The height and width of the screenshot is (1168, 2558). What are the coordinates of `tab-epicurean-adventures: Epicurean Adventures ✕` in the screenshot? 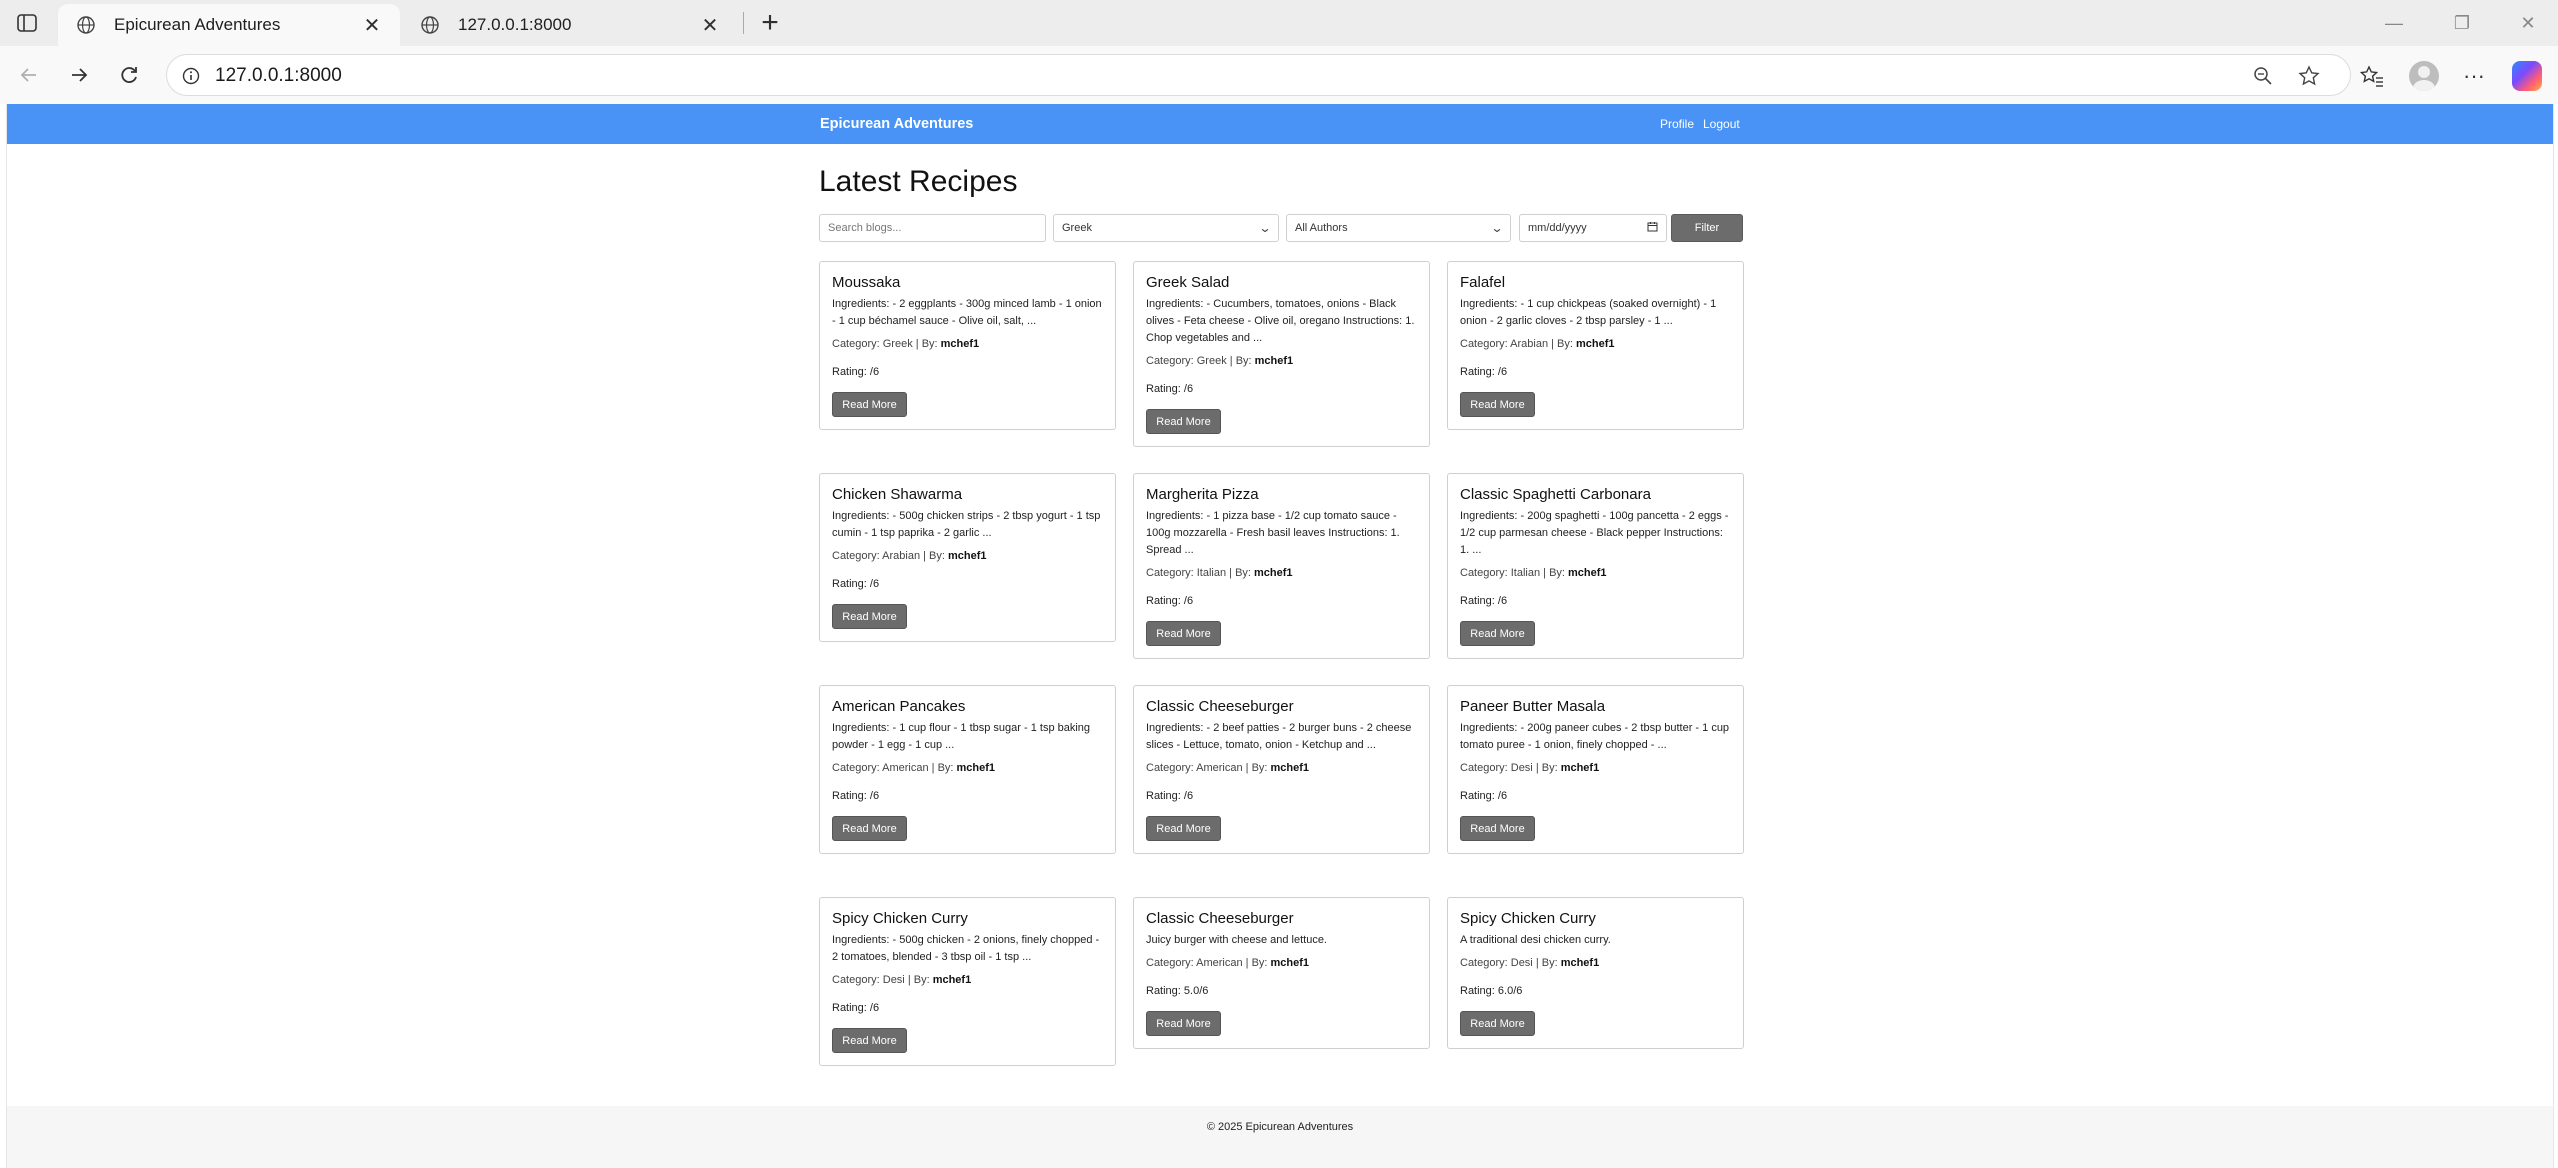 It's located at (229, 25).